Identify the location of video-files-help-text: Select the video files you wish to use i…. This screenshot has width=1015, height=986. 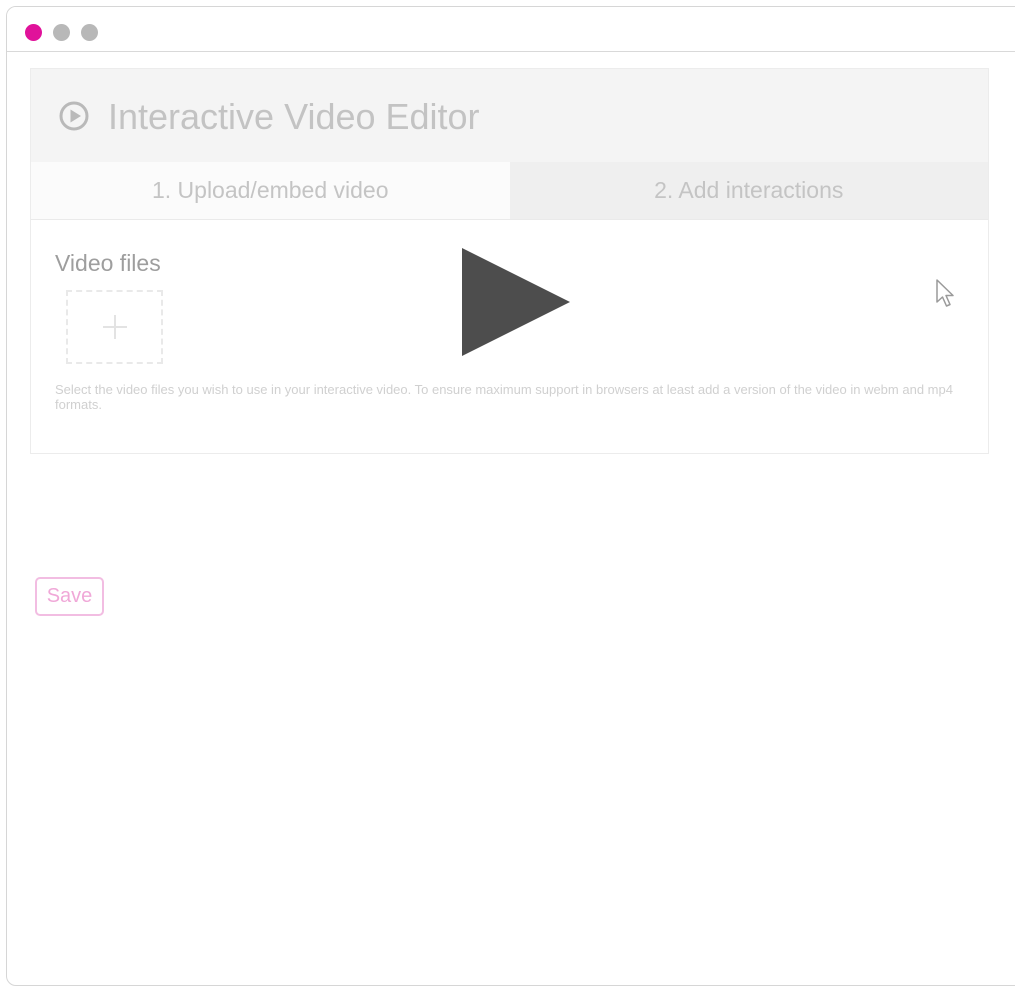
(504, 397).